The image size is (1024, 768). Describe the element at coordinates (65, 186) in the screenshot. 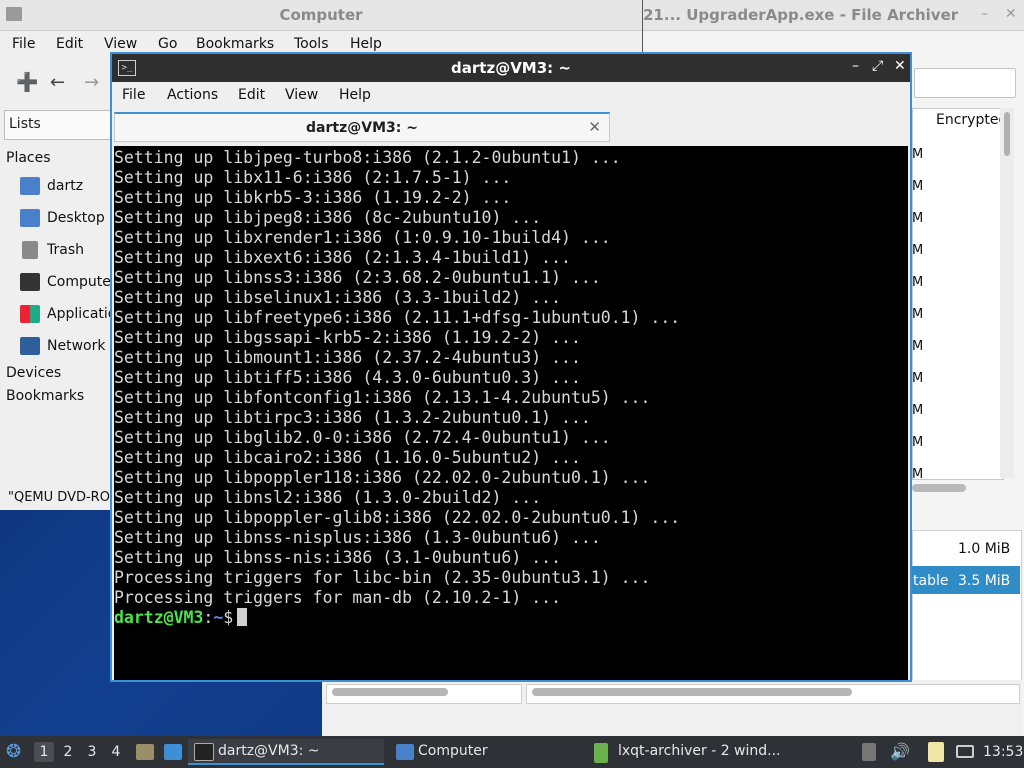

I see `sidebar-item-dartz: dartz` at that location.